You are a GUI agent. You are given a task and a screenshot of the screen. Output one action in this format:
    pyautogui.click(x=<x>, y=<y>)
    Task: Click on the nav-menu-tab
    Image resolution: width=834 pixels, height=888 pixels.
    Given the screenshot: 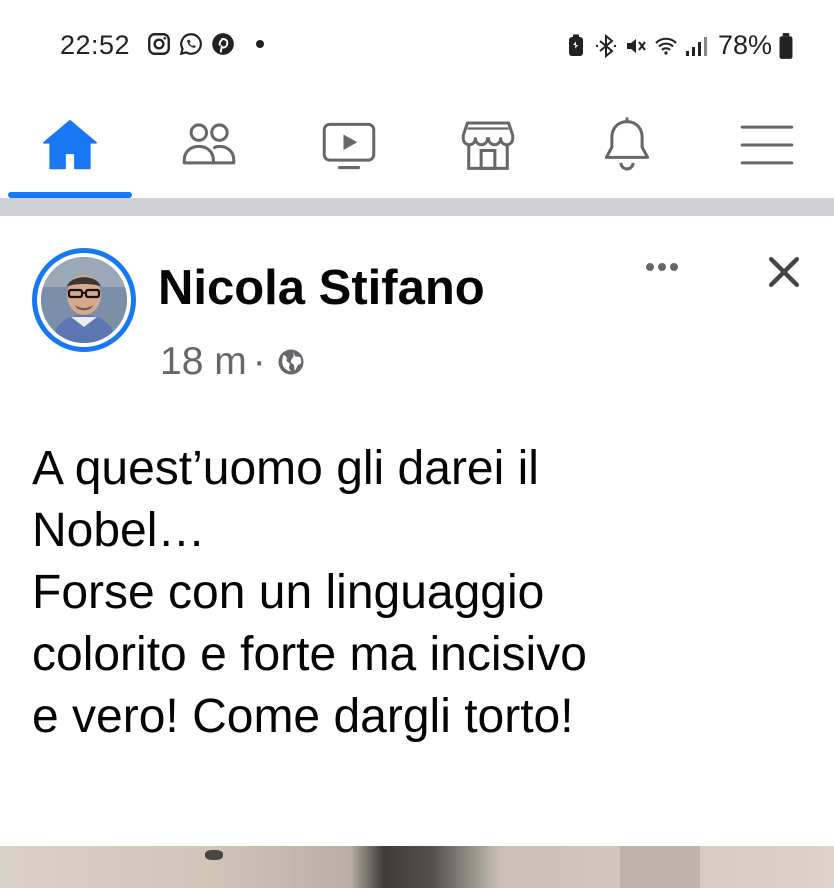 What is the action you would take?
    pyautogui.click(x=767, y=145)
    